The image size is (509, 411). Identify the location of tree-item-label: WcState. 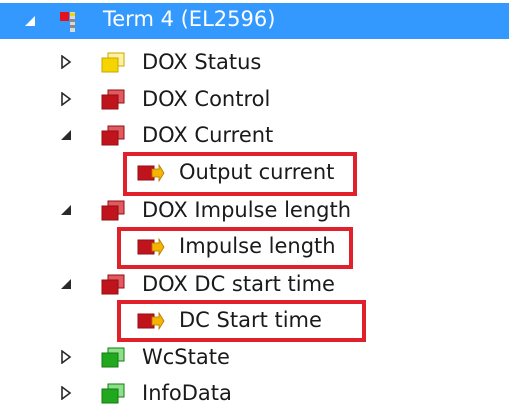
(186, 357).